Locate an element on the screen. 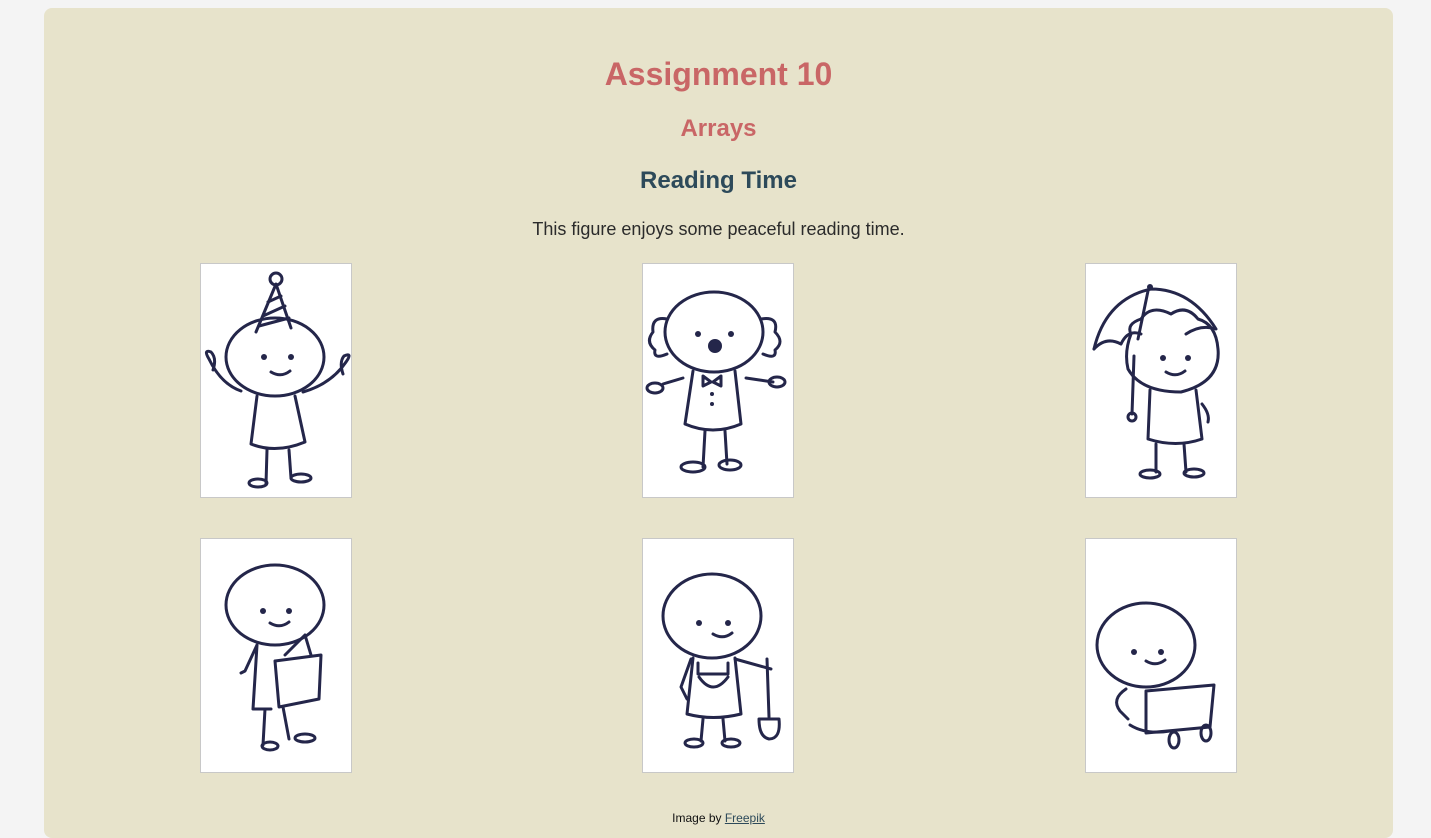 This screenshot has width=1431, height=838. figure-card-laptop is located at coordinates (1161, 655).